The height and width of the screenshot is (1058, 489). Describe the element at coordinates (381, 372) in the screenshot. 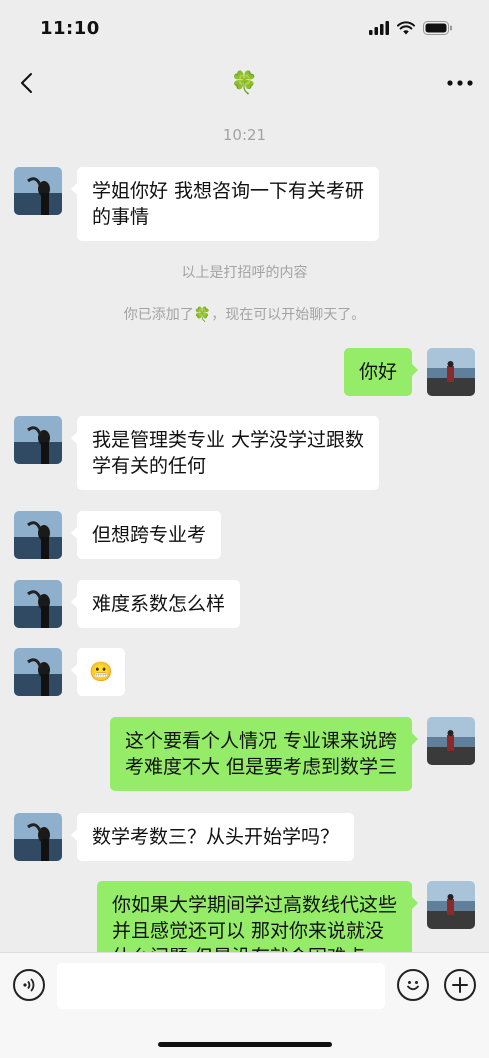

I see `message-bubble: 你好` at that location.